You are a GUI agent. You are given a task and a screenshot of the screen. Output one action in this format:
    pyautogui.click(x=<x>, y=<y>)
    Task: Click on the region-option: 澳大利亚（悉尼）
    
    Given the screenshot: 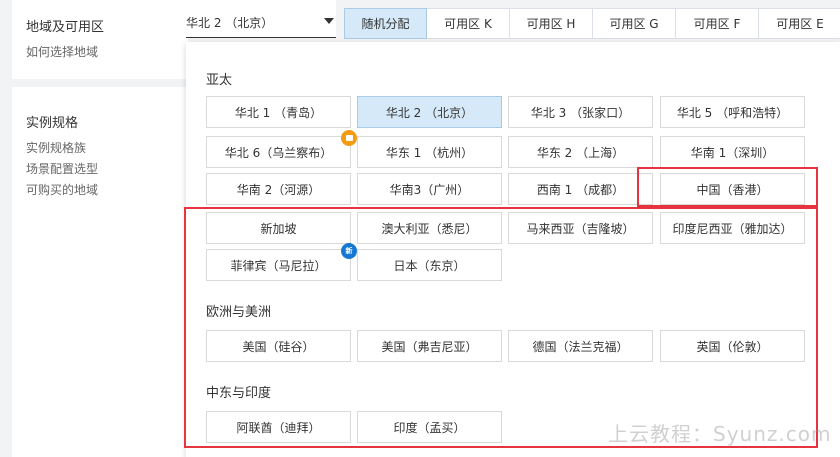 What is the action you would take?
    pyautogui.click(x=429, y=228)
    